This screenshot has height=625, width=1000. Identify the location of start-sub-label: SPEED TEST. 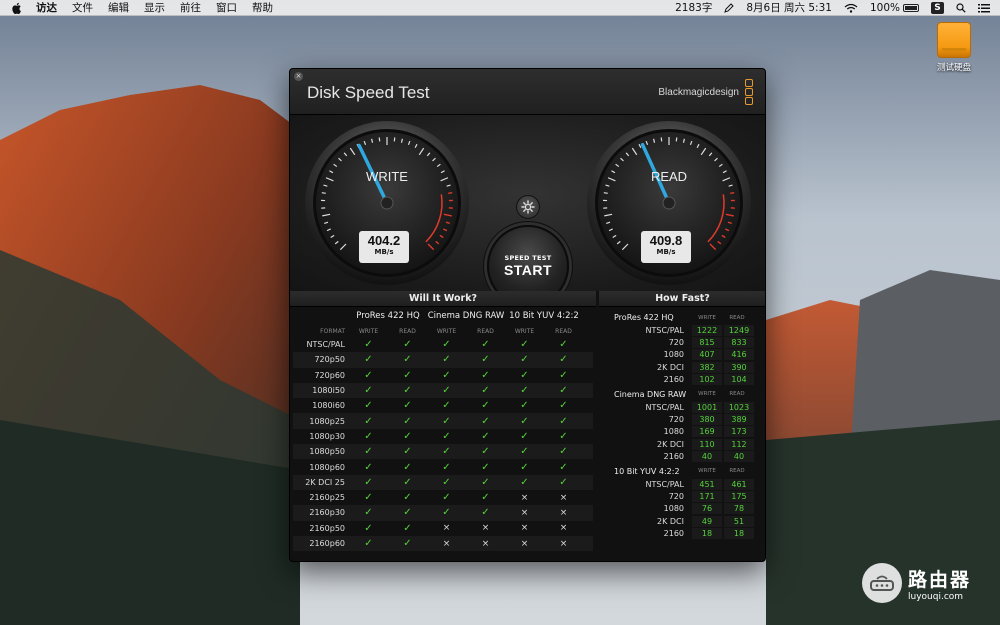
(528, 258).